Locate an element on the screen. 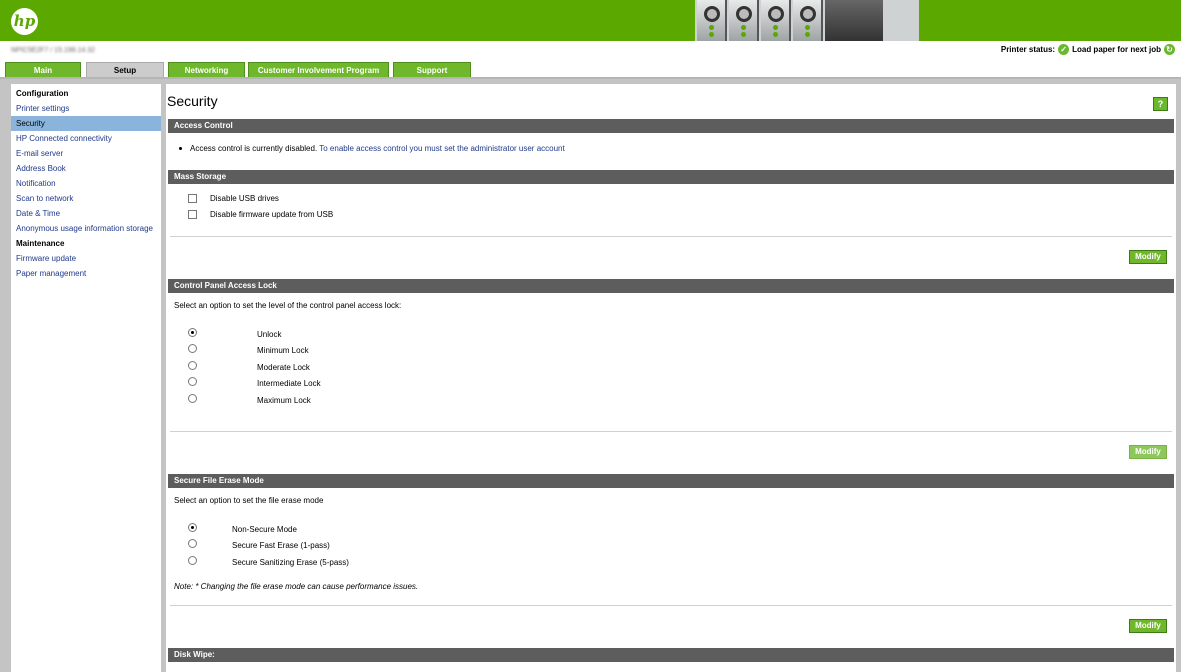 This screenshot has width=1181, height=672. header-bar: hp is located at coordinates (590, 20).